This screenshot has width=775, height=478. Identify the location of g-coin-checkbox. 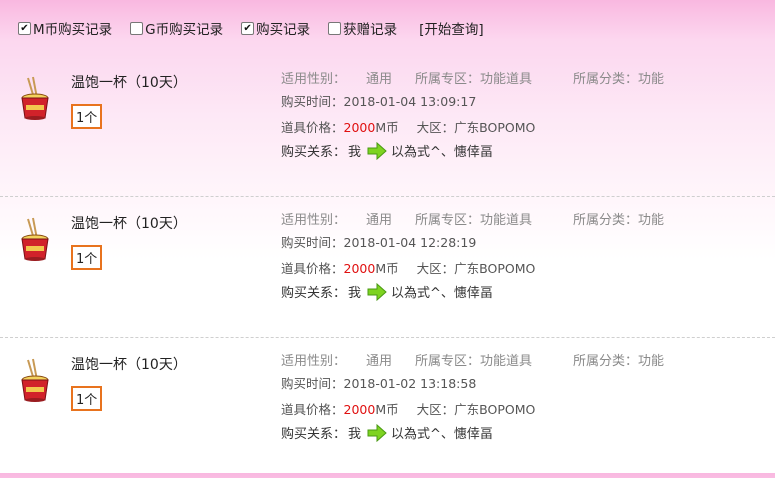
(137, 28).